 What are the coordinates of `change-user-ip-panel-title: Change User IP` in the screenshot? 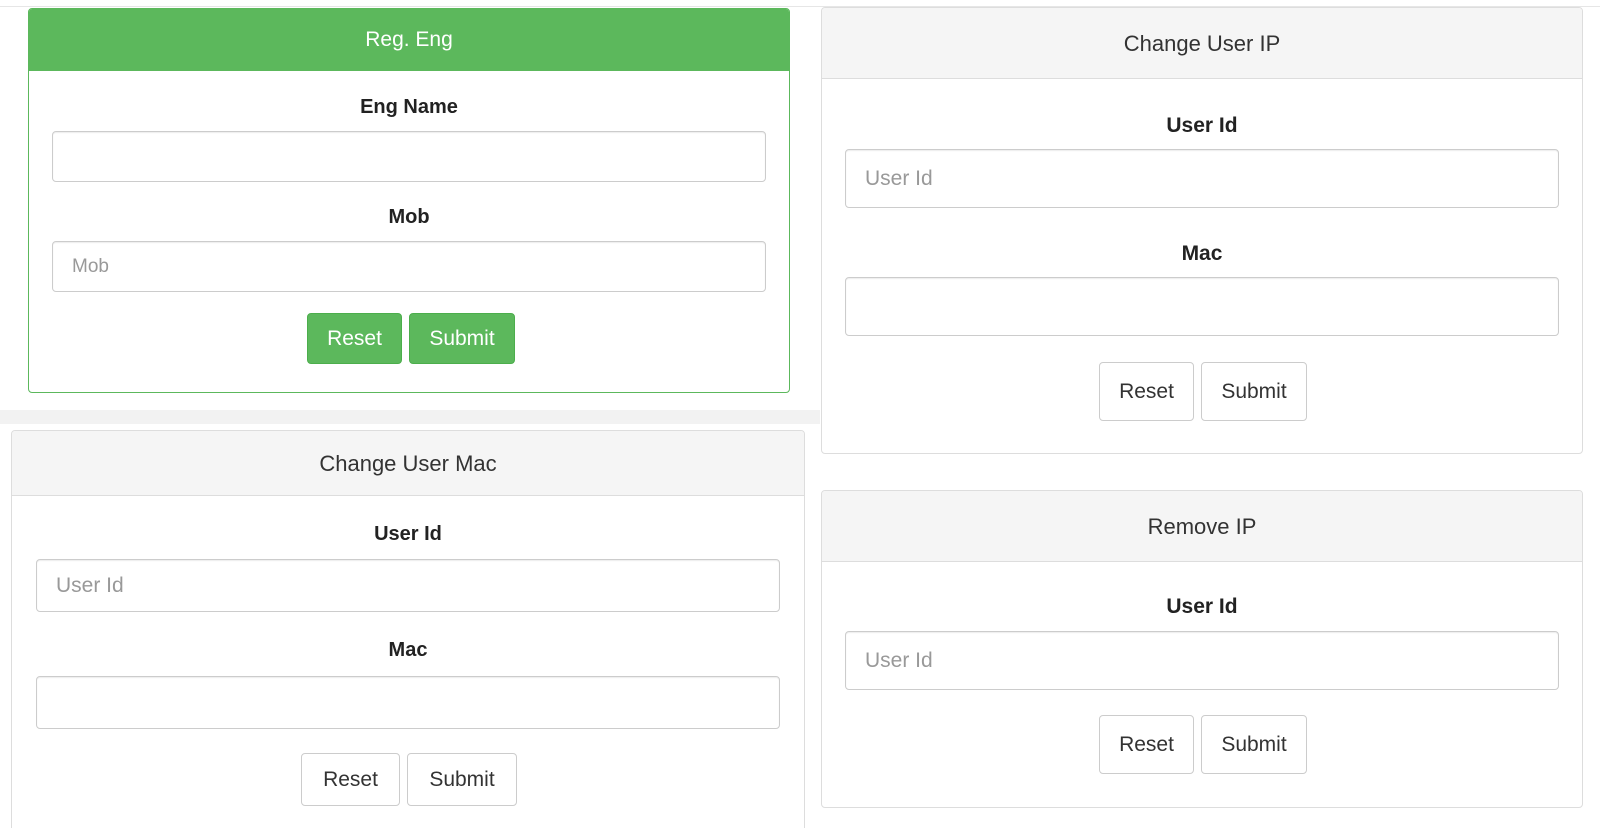 It's located at (1202, 43).